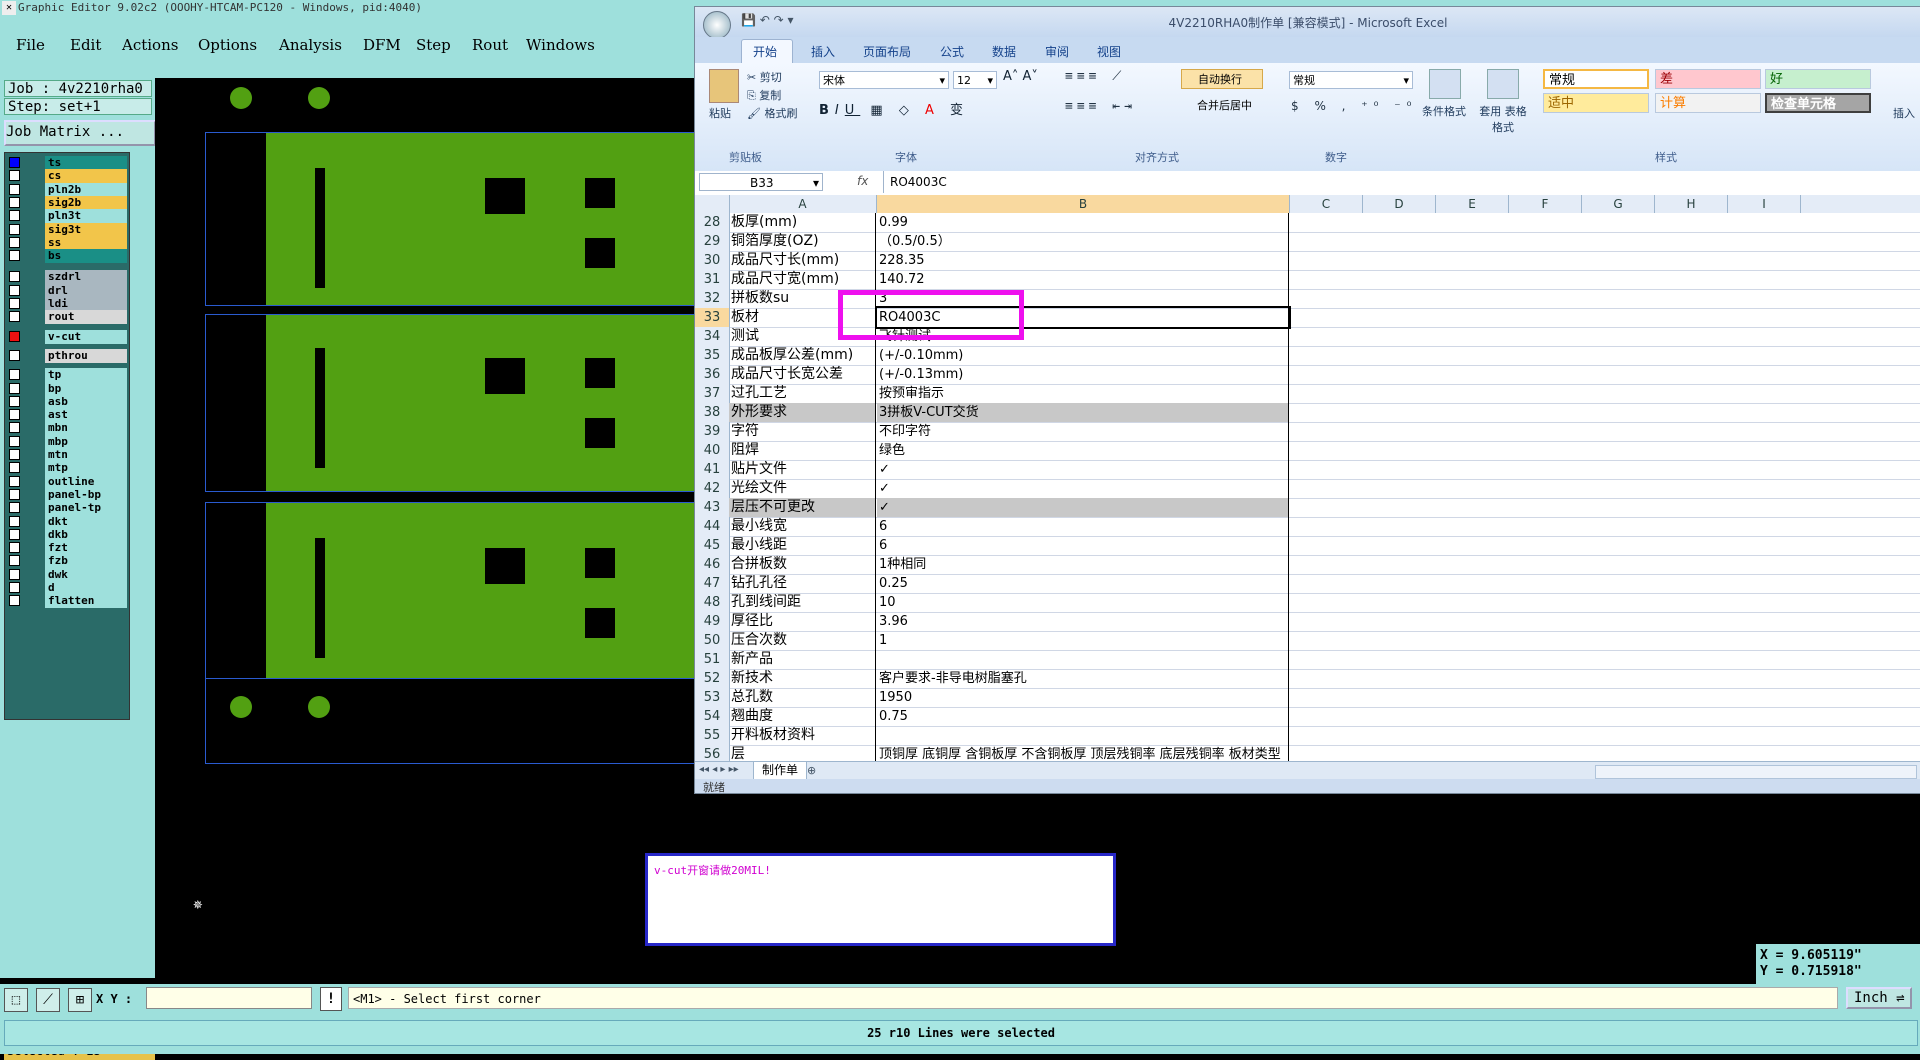 This screenshot has height=1060, width=1920. I want to click on layer-row-mbp: mbp, so click(68, 442).